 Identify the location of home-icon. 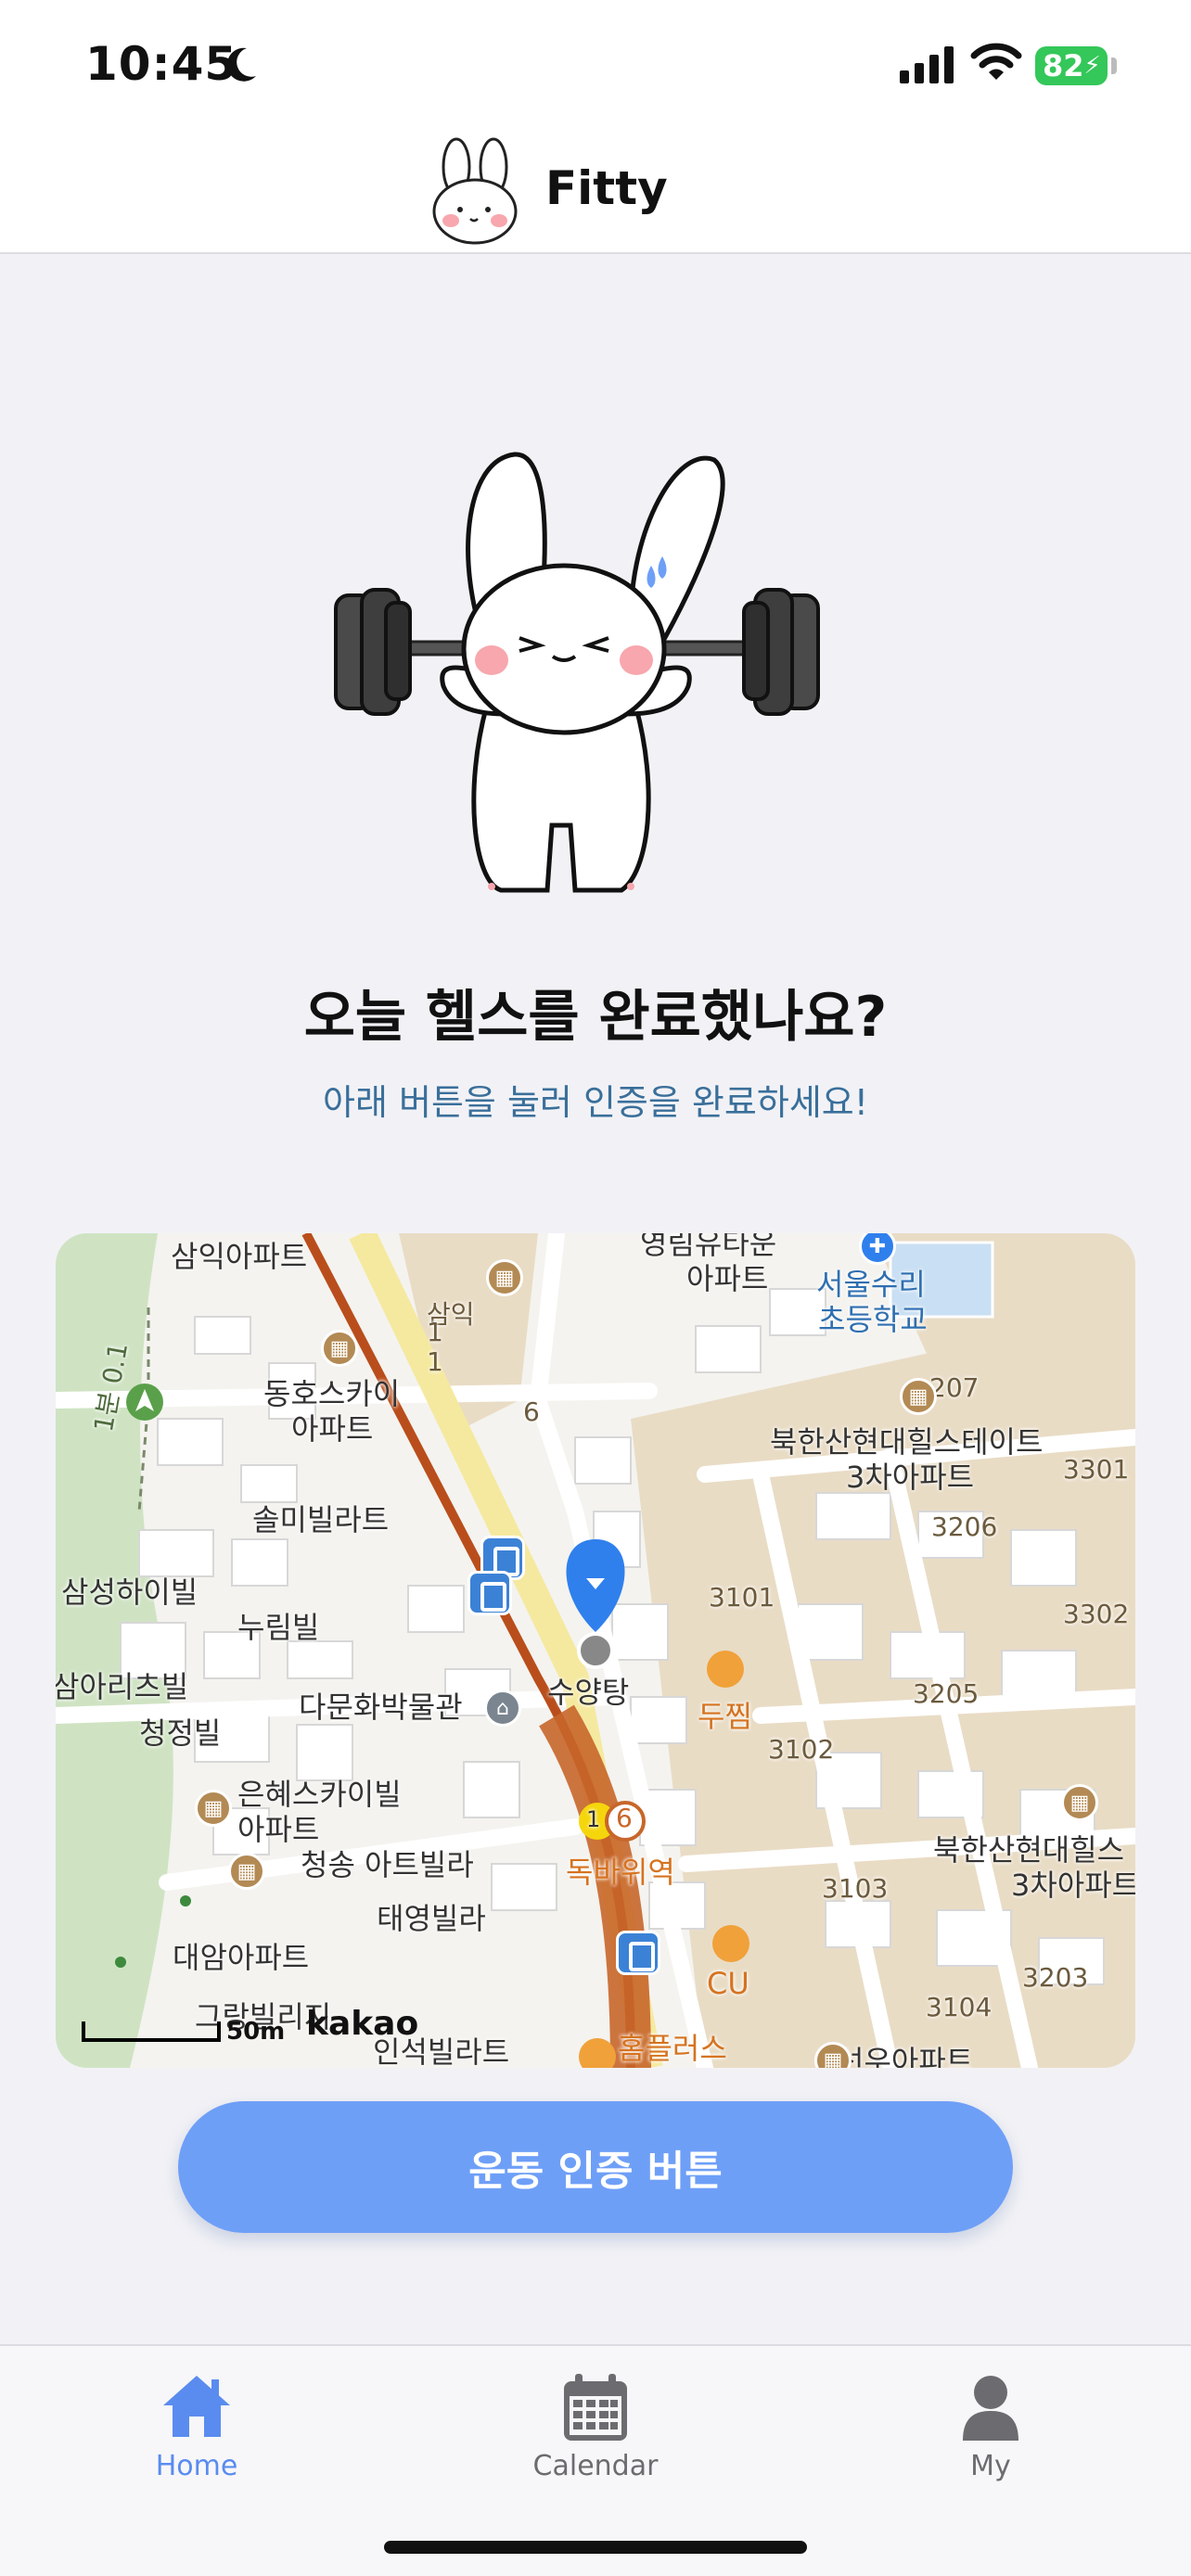
(196, 2406).